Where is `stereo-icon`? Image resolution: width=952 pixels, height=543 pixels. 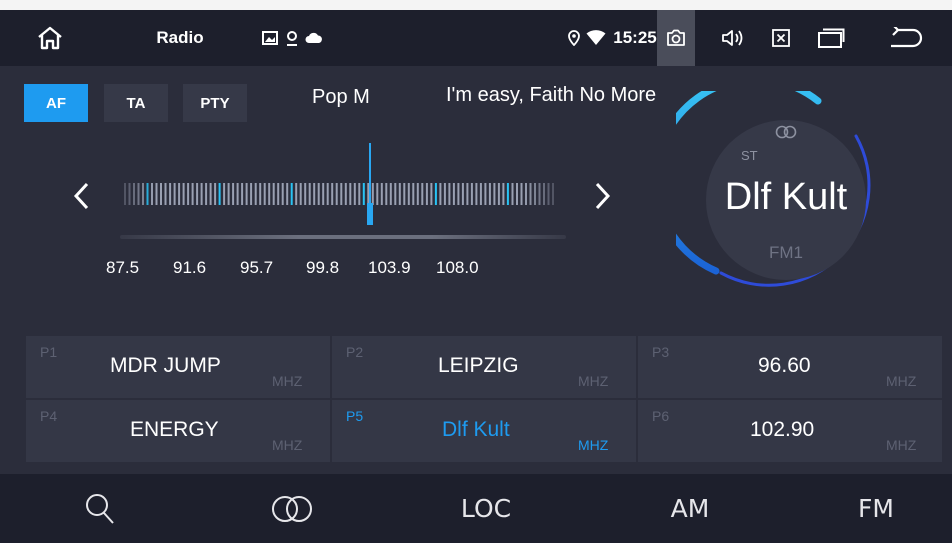
stereo-icon is located at coordinates (786, 132).